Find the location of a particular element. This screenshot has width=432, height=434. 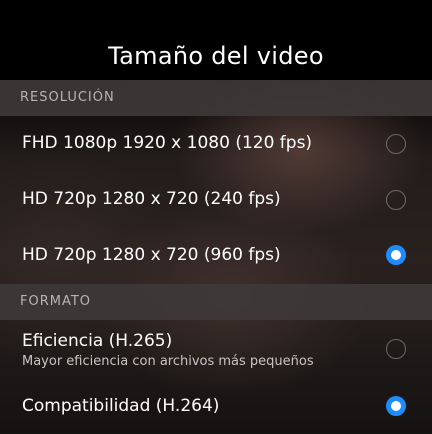

option-compatibility-h264: Compatibilidad (H.264) is located at coordinates (216, 406).